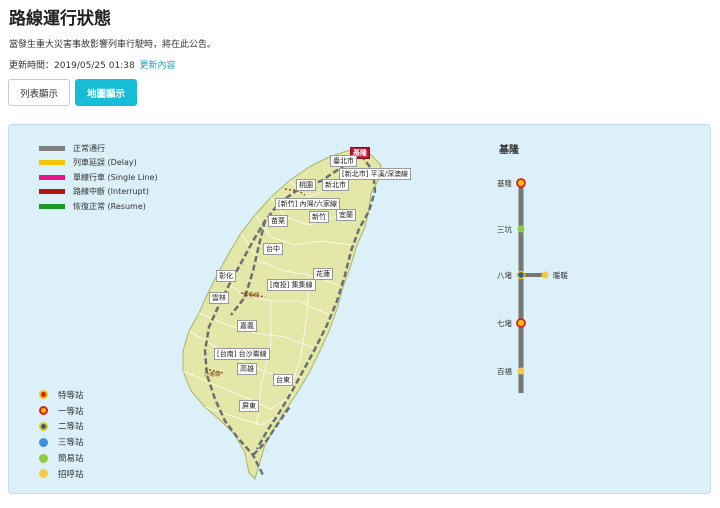 The height and width of the screenshot is (508, 720). What do you see at coordinates (521, 371) in the screenshot?
I see `station-marker-baifu` at bounding box center [521, 371].